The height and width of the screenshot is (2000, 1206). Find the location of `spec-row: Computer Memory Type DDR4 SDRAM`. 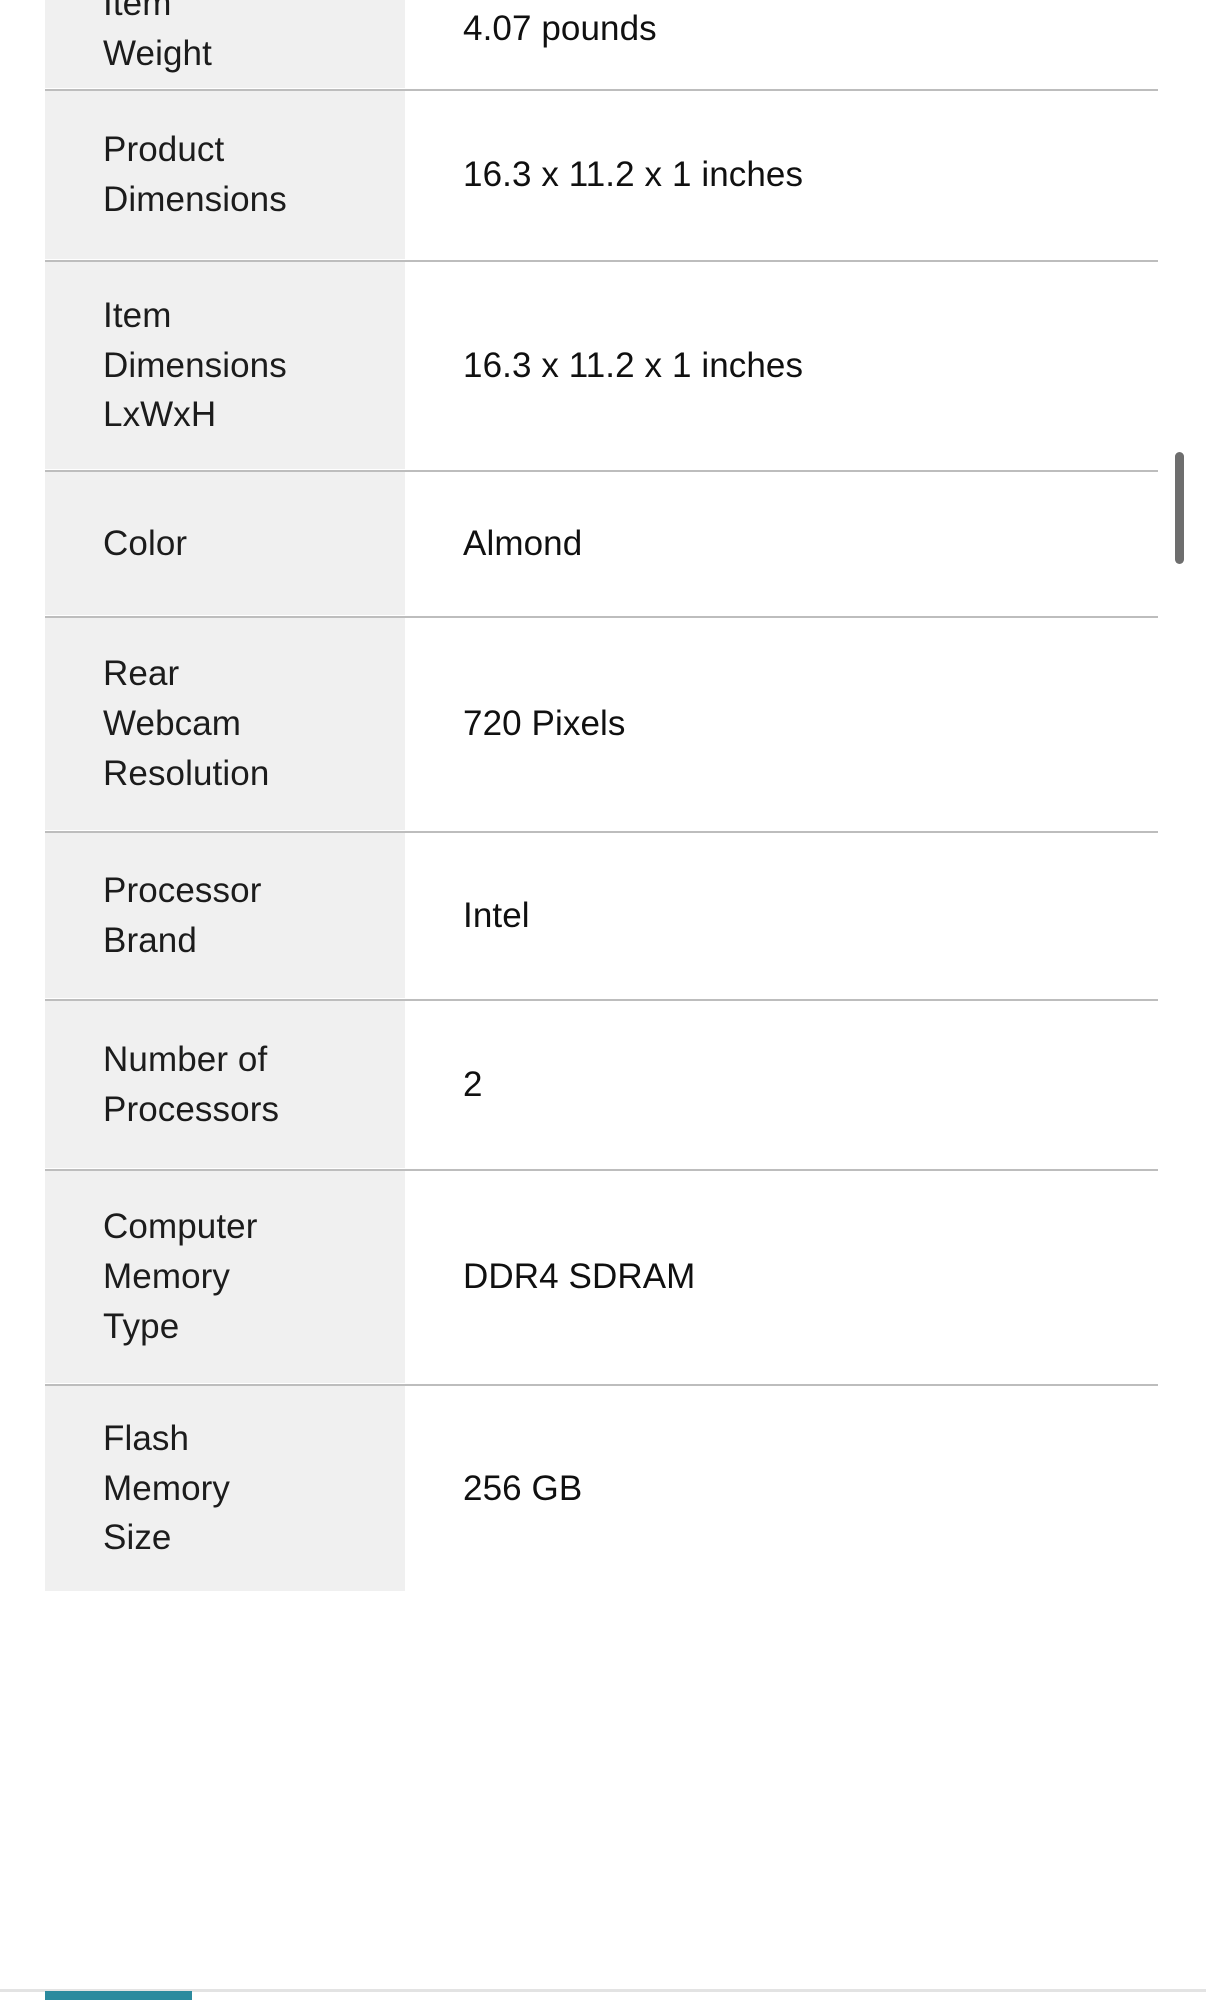

spec-row: Computer Memory Type DDR4 SDRAM is located at coordinates (603, 1277).